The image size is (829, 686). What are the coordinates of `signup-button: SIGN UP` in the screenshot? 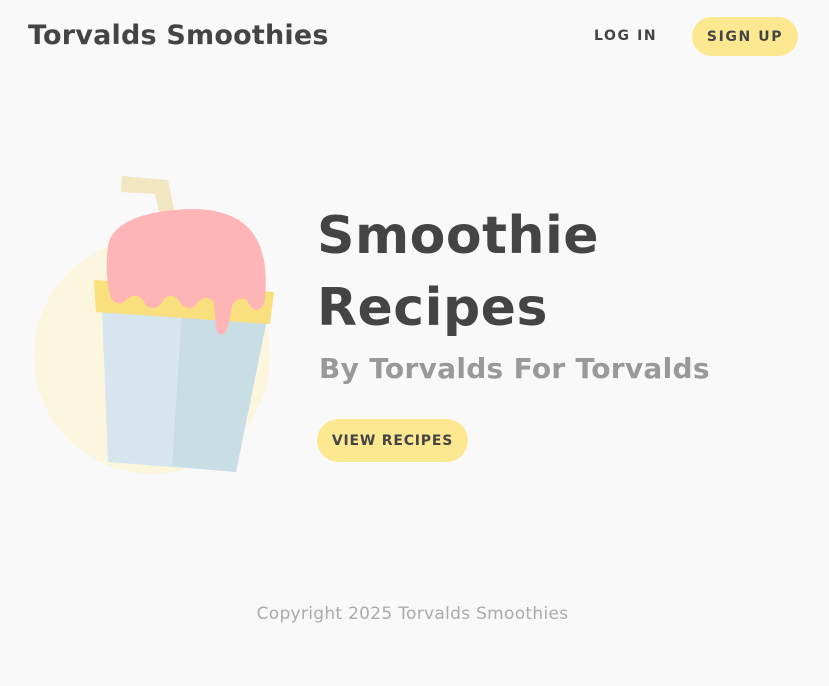 It's located at (745, 36).